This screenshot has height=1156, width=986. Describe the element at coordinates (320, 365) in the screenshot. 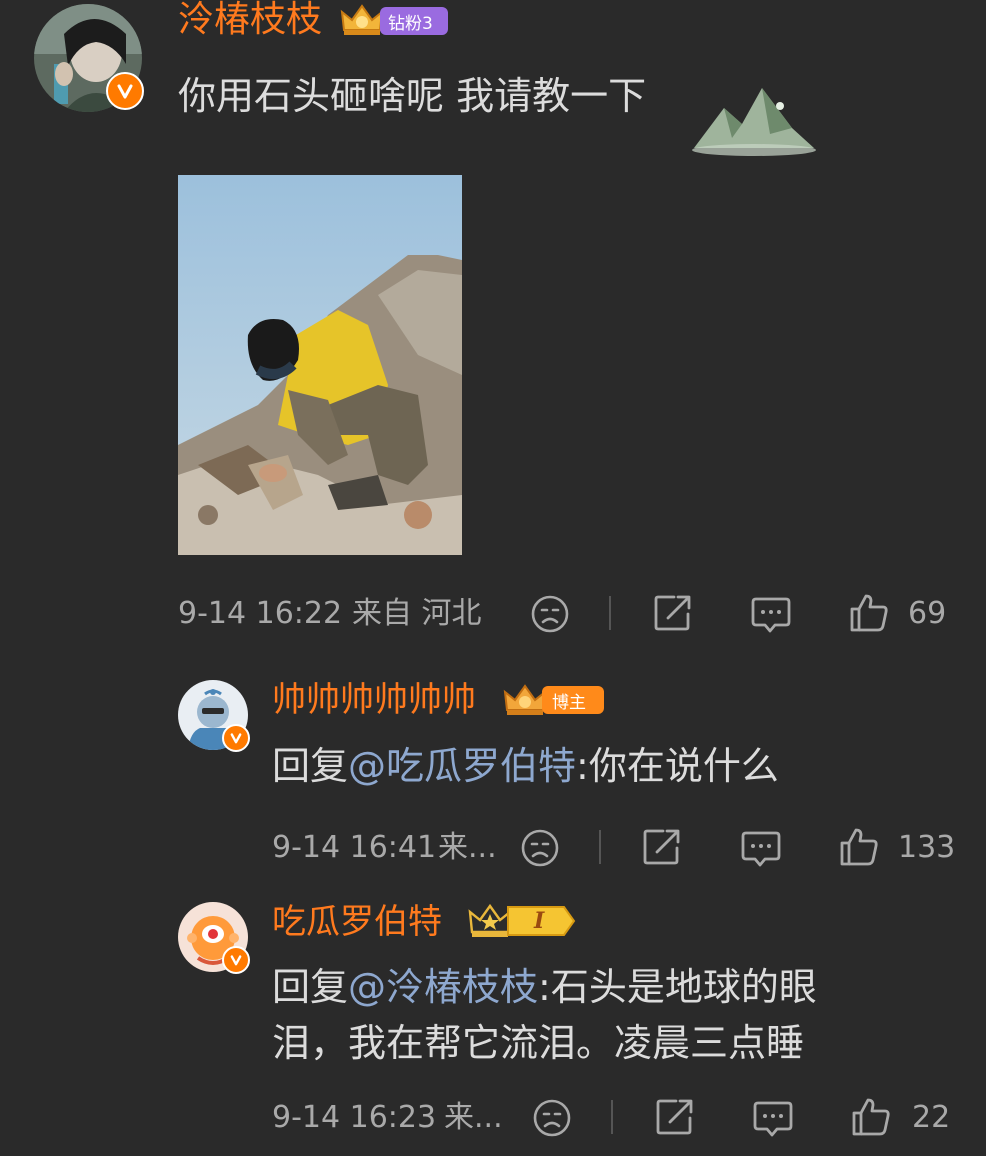

I see `comment-image` at that location.